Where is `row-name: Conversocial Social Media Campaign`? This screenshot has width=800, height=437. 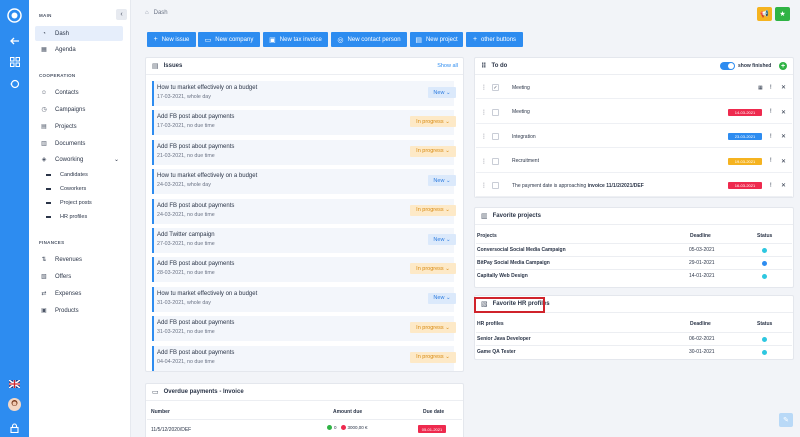 row-name: Conversocial Social Media Campaign is located at coordinates (521, 250).